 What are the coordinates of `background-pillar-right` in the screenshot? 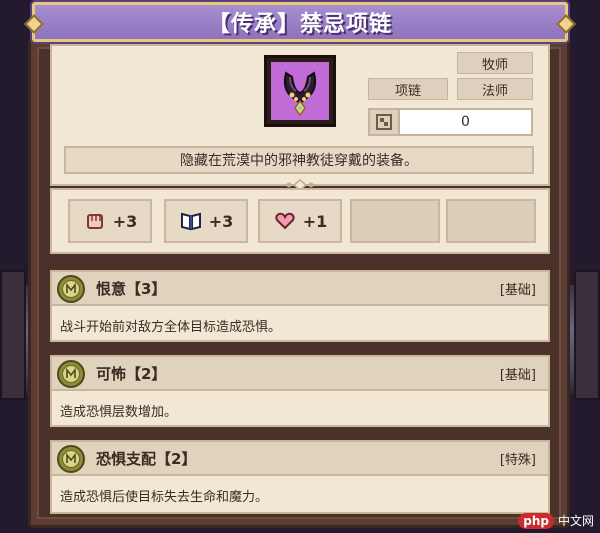 It's located at (587, 335).